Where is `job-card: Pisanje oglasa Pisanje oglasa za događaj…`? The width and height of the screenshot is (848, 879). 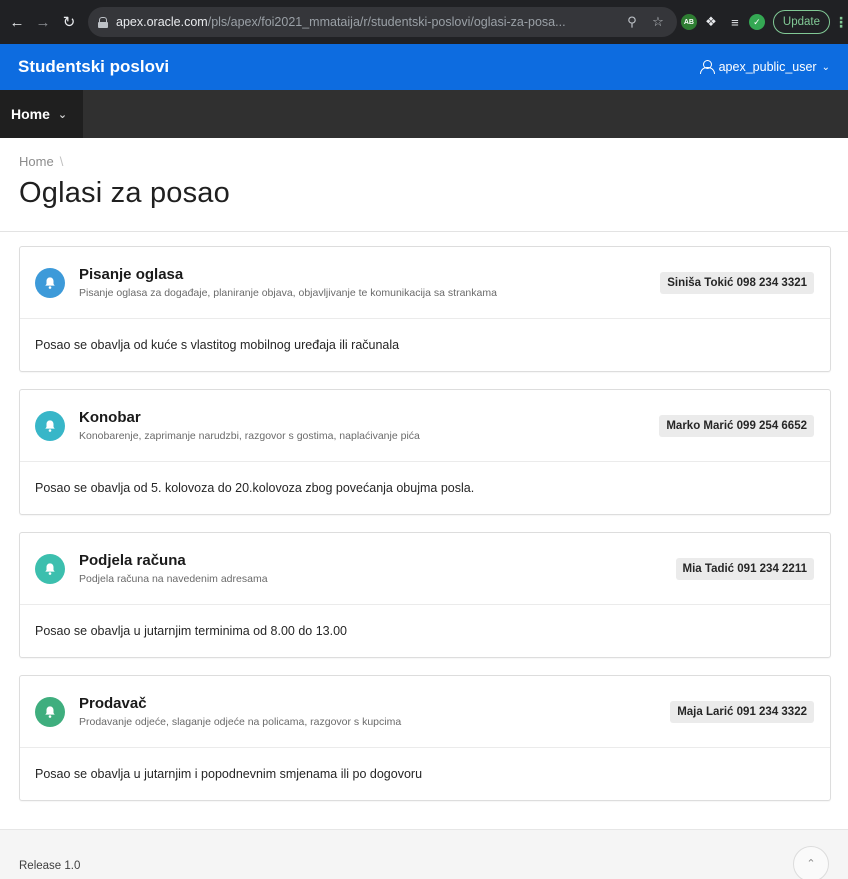 job-card: Pisanje oglasa Pisanje oglasa za događaj… is located at coordinates (425, 309).